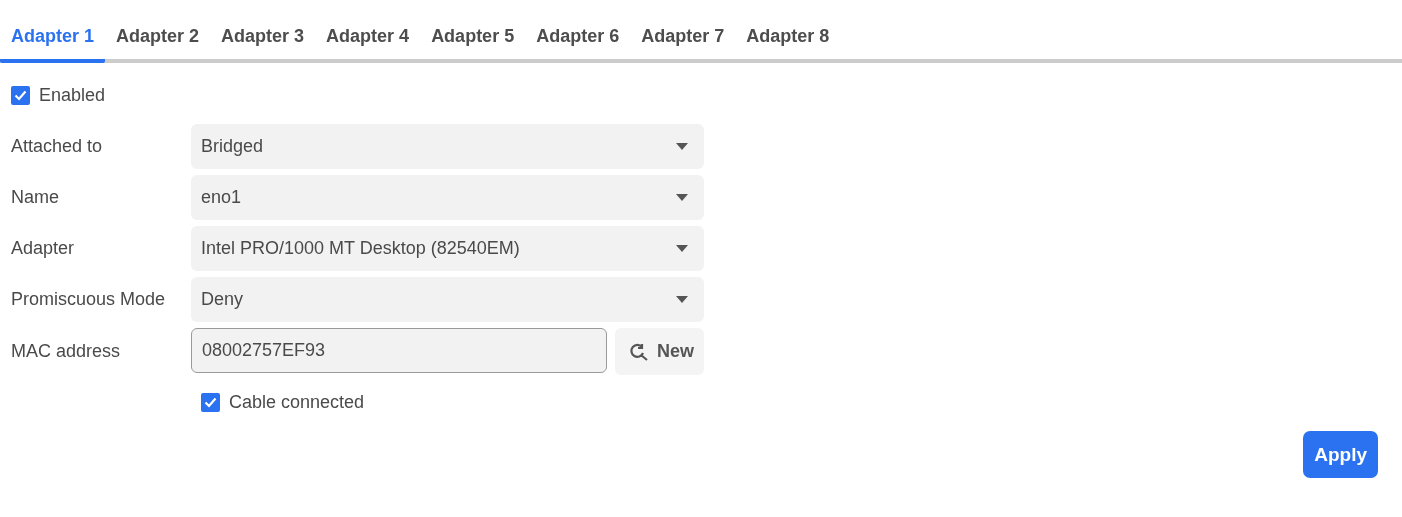 This screenshot has width=1402, height=517. Describe the element at coordinates (368, 40) in the screenshot. I see `tab: Adapter 4` at that location.